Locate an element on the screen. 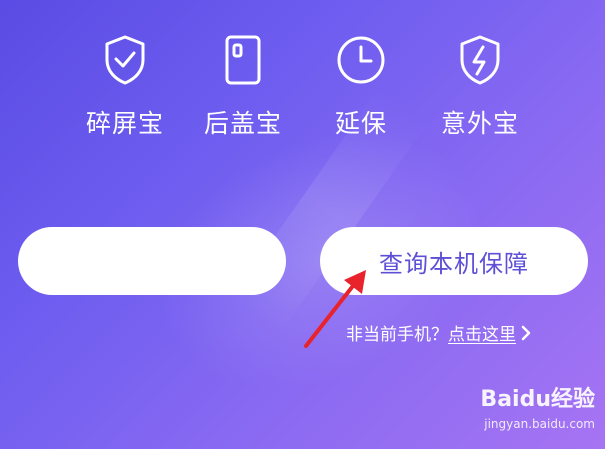 The height and width of the screenshot is (449, 605). service-label: 延保 is located at coordinates (360, 123).